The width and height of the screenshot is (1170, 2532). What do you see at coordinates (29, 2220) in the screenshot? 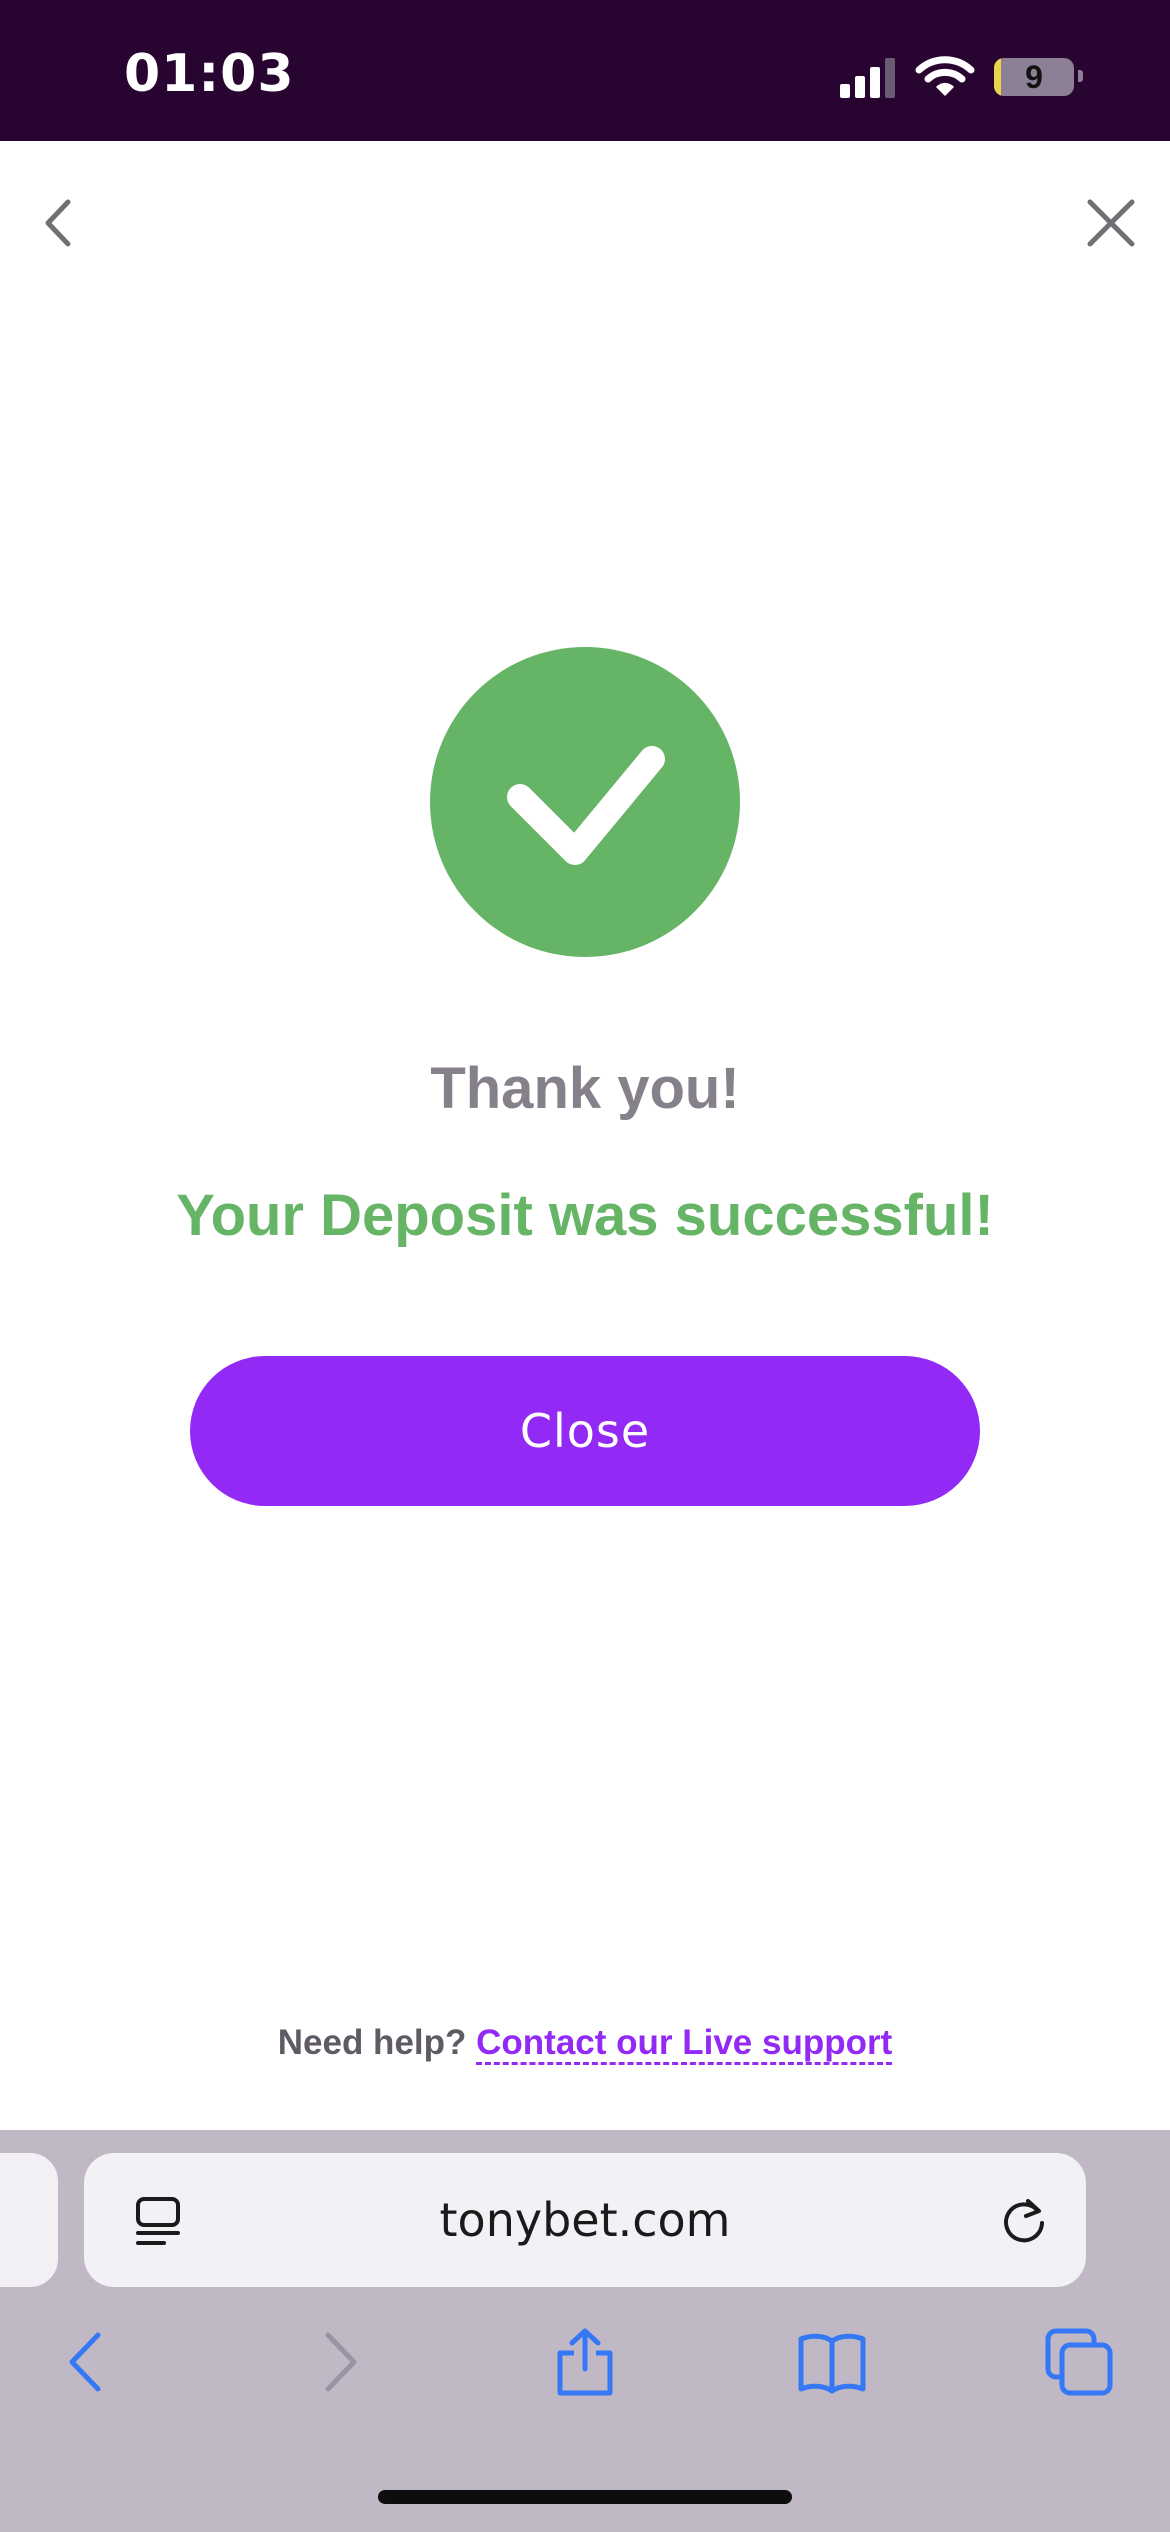
I see `previous-tab-preview` at bounding box center [29, 2220].